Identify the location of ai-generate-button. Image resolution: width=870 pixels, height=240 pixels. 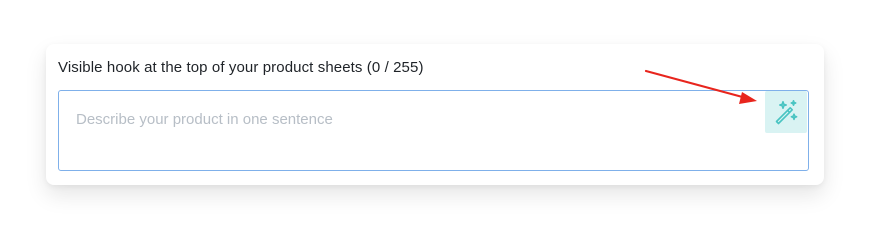
(786, 112).